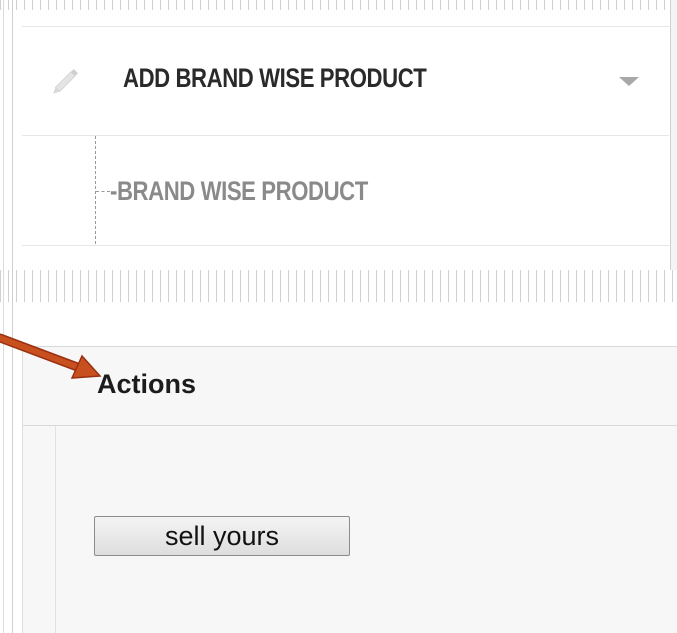  I want to click on tree-connector-branch, so click(103, 191).